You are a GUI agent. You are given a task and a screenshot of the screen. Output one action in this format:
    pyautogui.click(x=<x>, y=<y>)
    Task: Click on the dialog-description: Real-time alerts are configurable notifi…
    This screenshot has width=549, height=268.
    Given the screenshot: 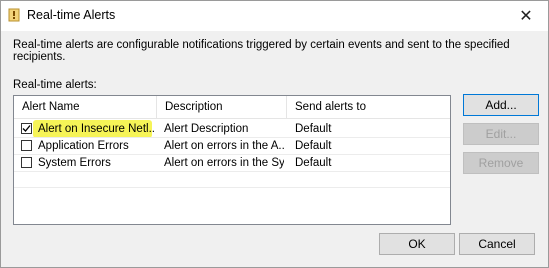 What is the action you would take?
    pyautogui.click(x=261, y=51)
    